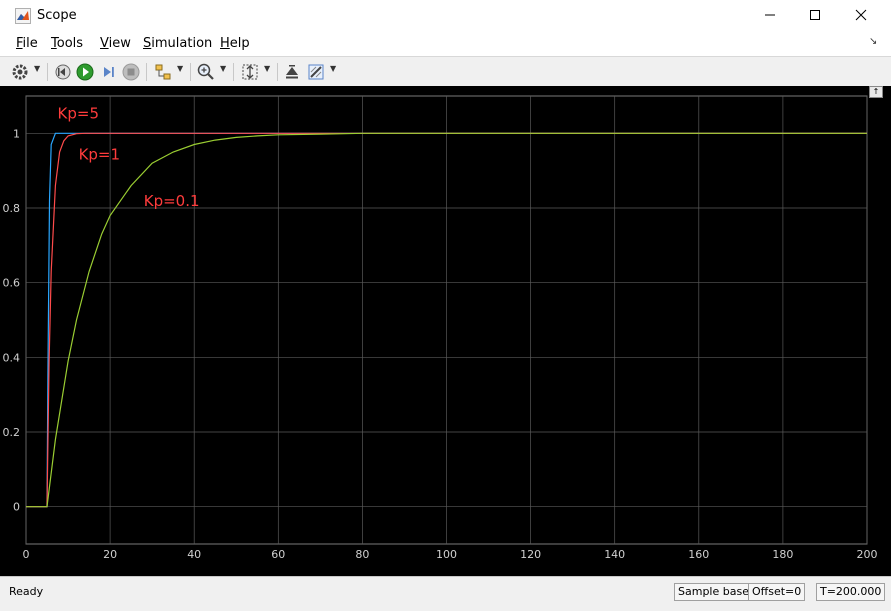 This screenshot has width=891, height=611. What do you see at coordinates (172, 201) in the screenshot?
I see `annotation-label: Kp=0.1` at bounding box center [172, 201].